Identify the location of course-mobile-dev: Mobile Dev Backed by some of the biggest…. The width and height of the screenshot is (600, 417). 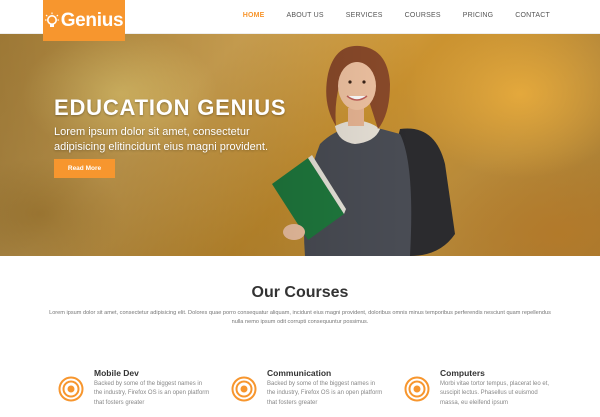
(138, 392).